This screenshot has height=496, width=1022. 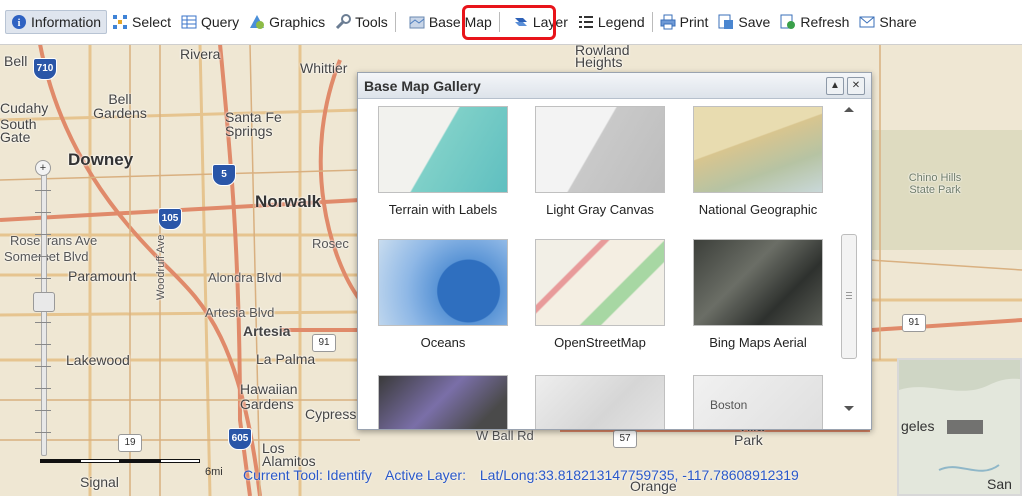 I want to click on printer-icon, so click(x=668, y=22).